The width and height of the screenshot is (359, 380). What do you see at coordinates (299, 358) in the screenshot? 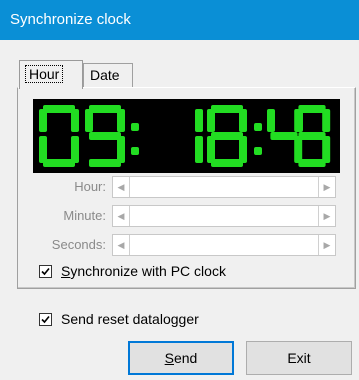
I see `exit-button: Exit` at bounding box center [299, 358].